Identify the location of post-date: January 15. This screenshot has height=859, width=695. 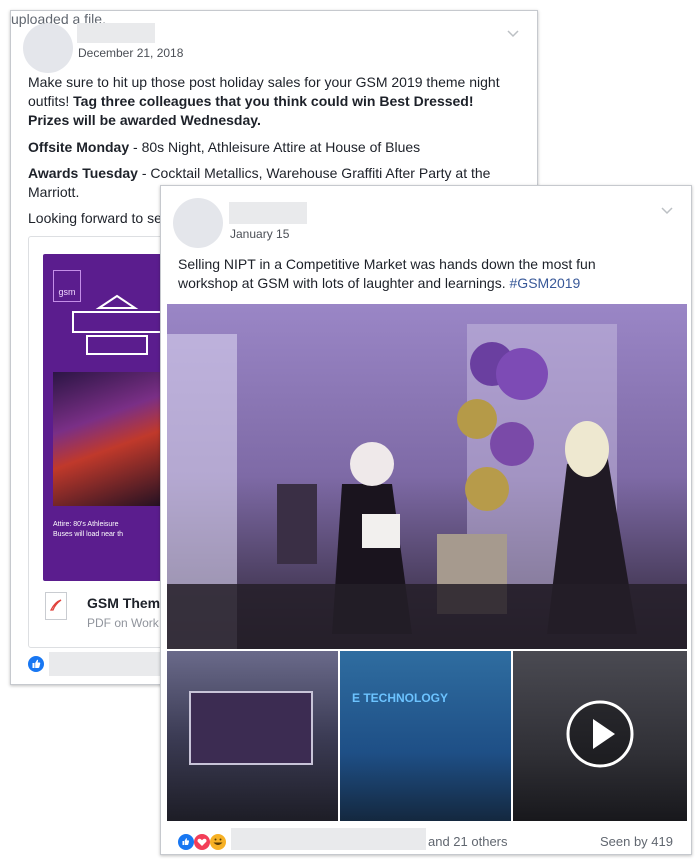
(259, 234).